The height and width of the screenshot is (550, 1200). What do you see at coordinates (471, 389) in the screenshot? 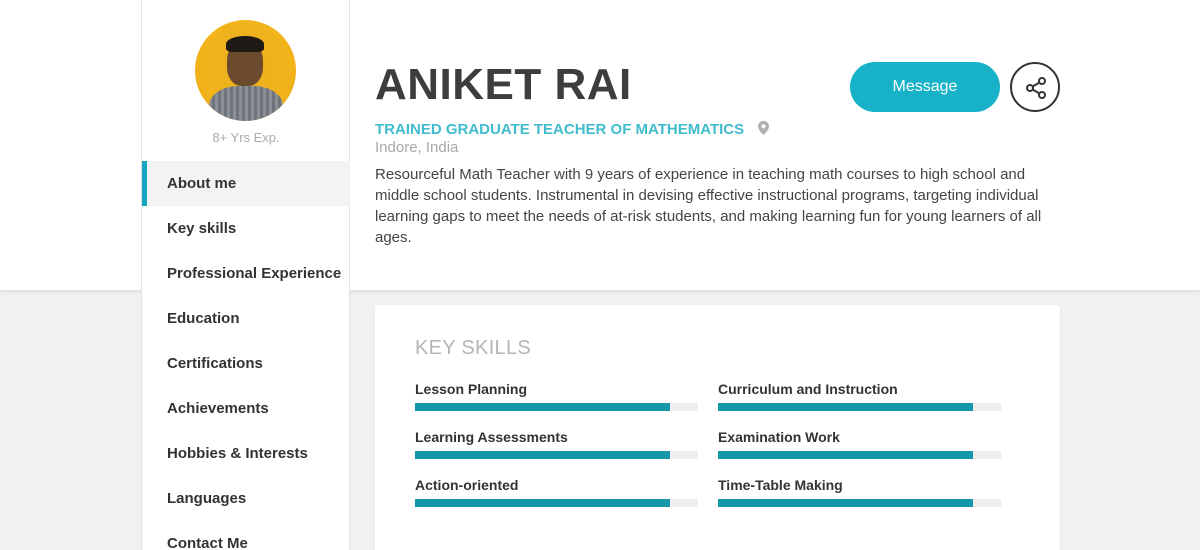
I see `skill-label: Lesson Planning` at bounding box center [471, 389].